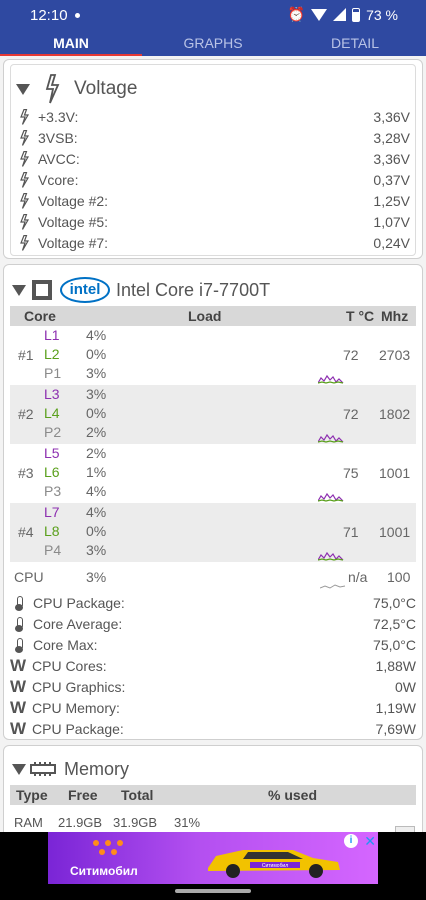 This screenshot has width=426, height=900. I want to click on core-temp: 75, so click(351, 473).